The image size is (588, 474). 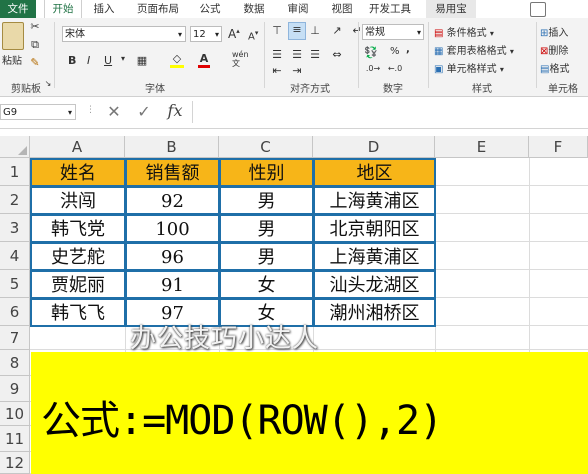 What do you see at coordinates (15, 312) in the screenshot?
I see `row-header-6: 6` at bounding box center [15, 312].